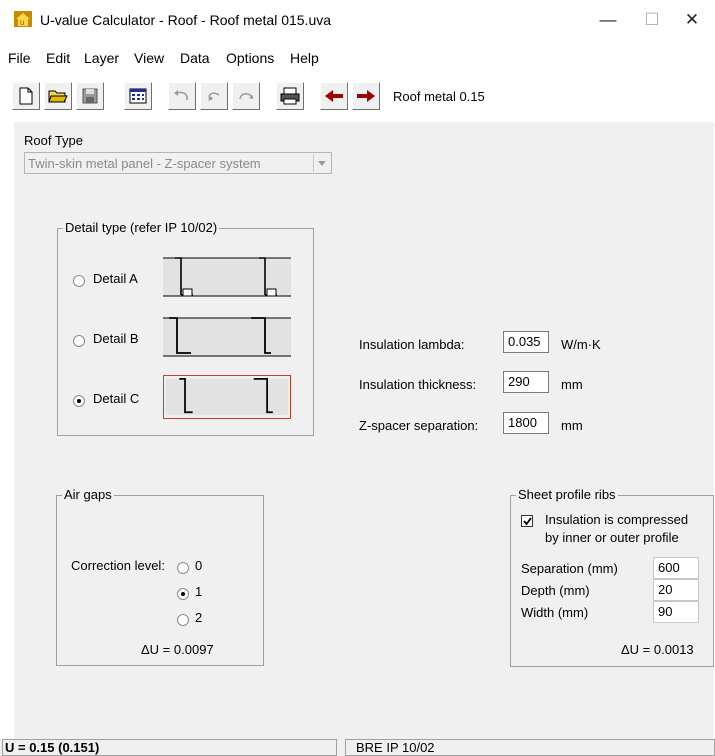 The image size is (715, 756). What do you see at coordinates (676, 590) in the screenshot?
I see `depth-input: 20` at bounding box center [676, 590].